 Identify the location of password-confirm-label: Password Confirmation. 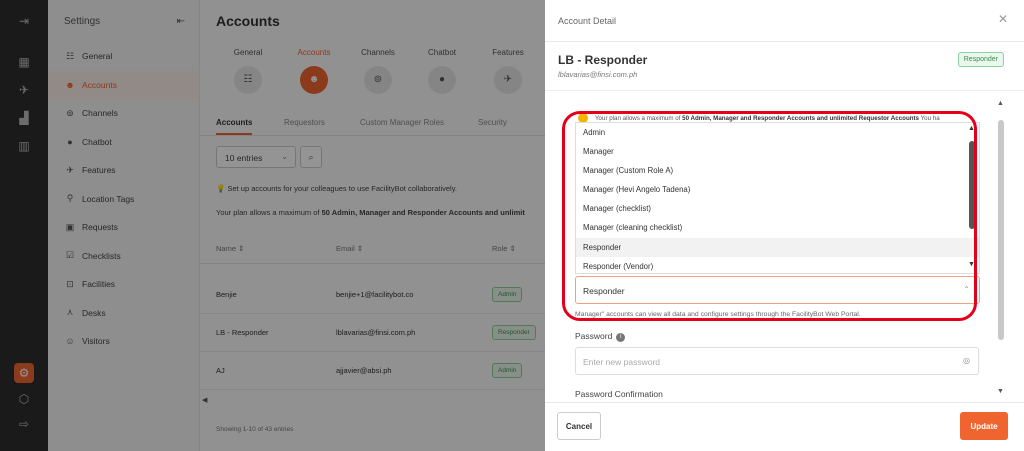
(619, 394).